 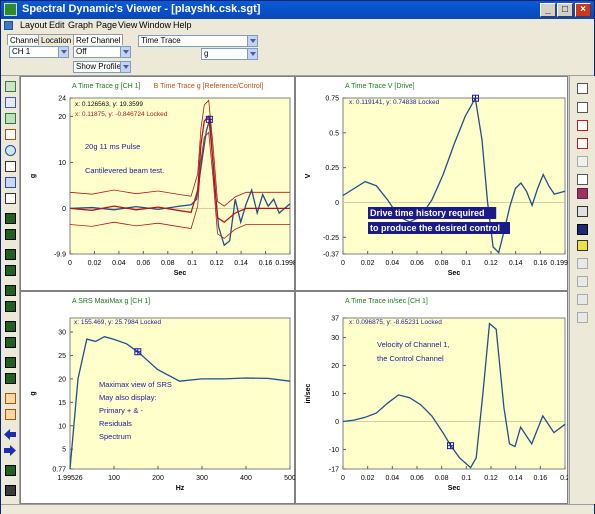 What do you see at coordinates (8, 25) in the screenshot?
I see `document-icon` at bounding box center [8, 25].